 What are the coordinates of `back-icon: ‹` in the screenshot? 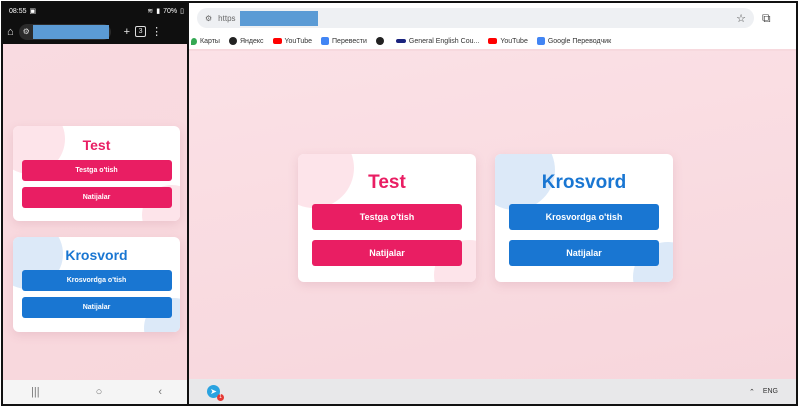 It's located at (160, 392).